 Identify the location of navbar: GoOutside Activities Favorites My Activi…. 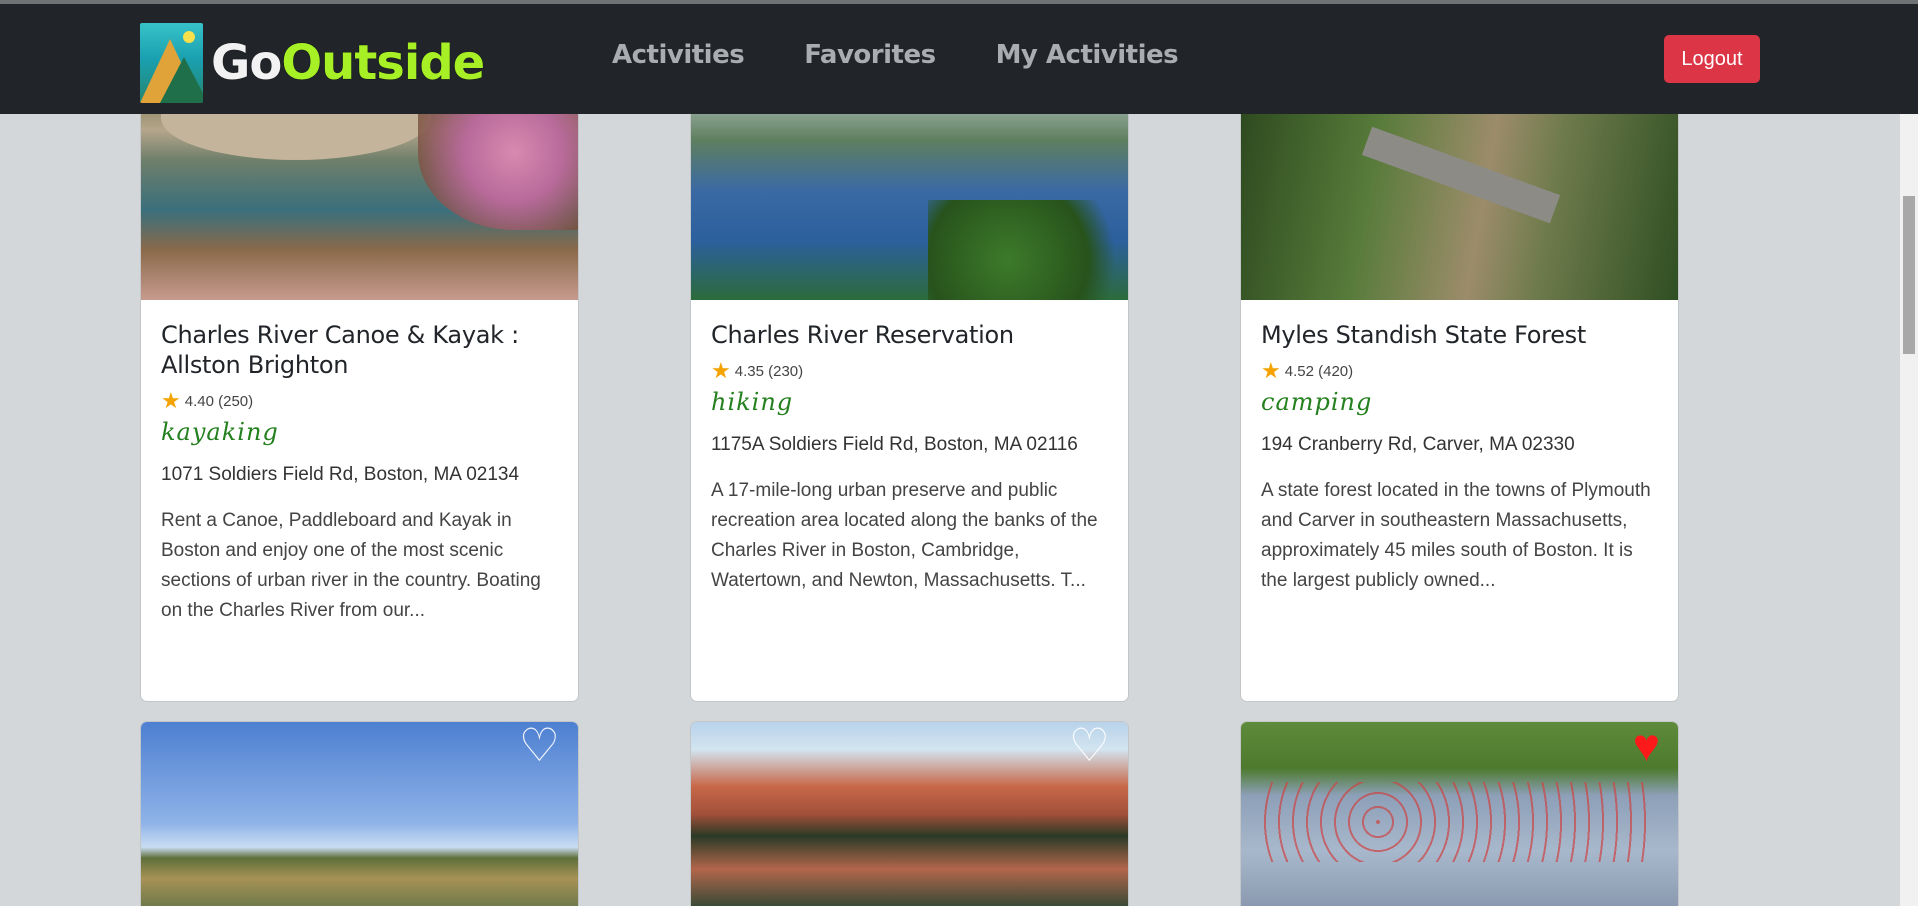
(959, 59).